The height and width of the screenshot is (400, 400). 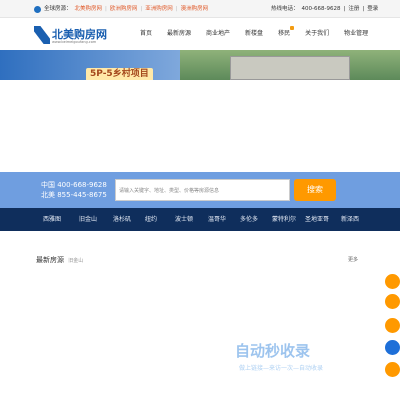 I want to click on phone-china: 中国 400-668-9628, so click(x=74, y=185).